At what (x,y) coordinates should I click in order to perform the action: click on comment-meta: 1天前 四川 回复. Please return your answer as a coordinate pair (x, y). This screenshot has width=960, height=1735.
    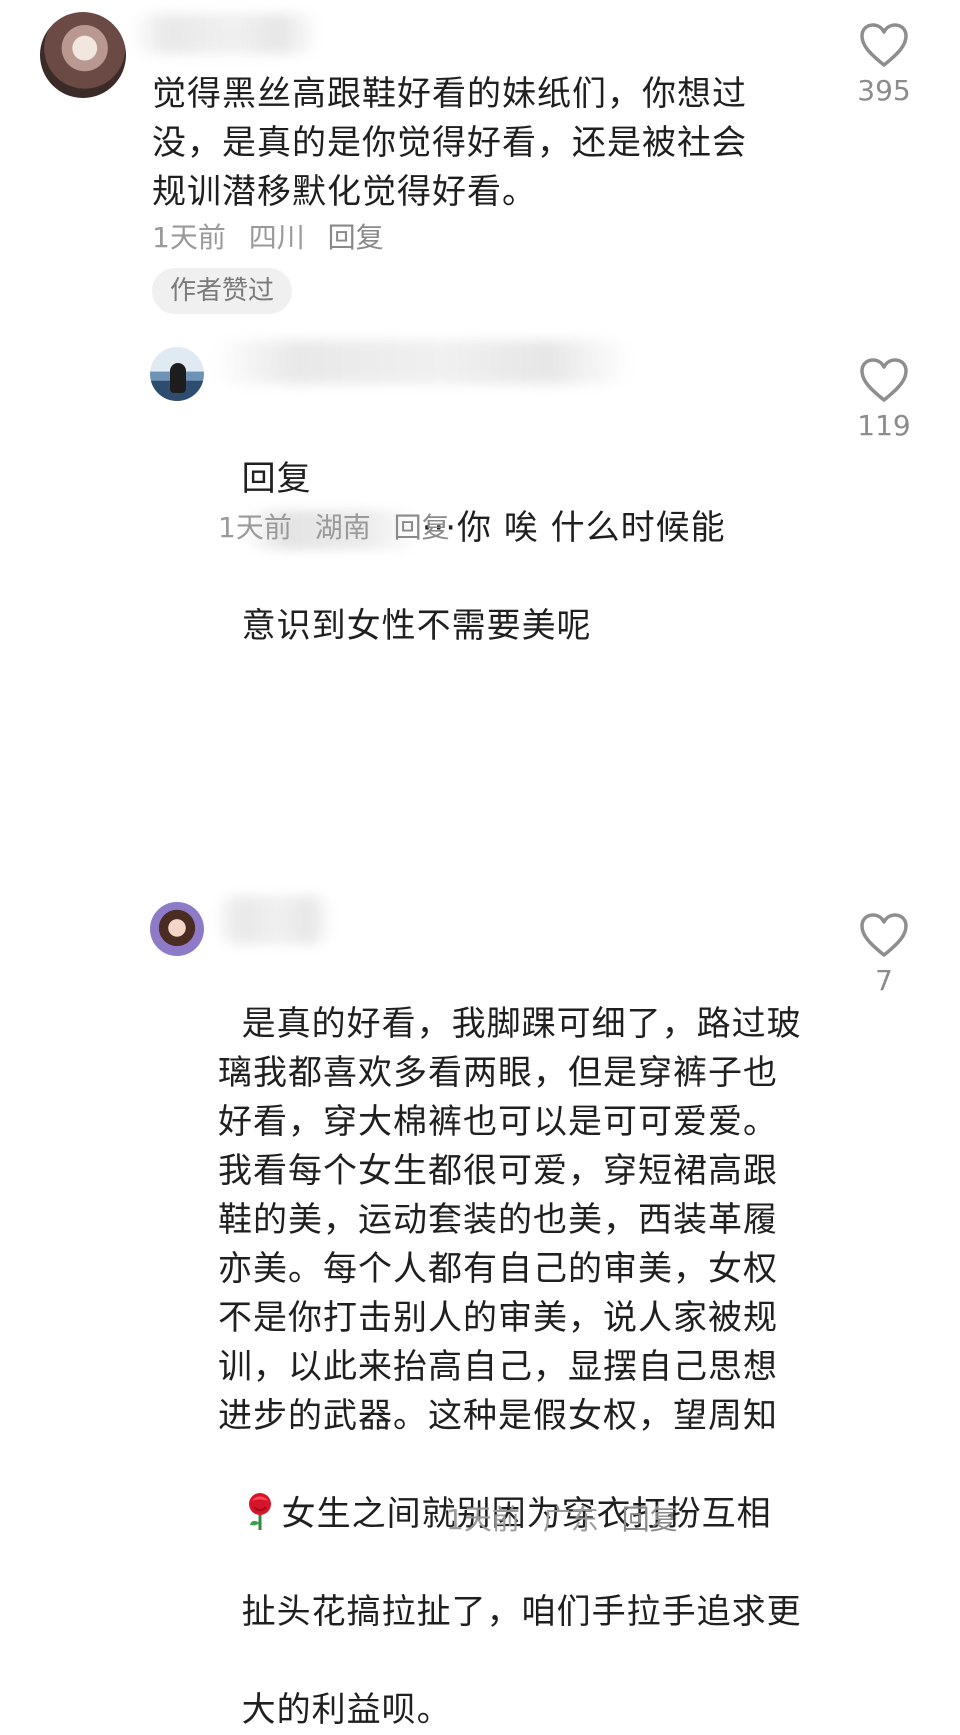
    Looking at the image, I should click on (275, 238).